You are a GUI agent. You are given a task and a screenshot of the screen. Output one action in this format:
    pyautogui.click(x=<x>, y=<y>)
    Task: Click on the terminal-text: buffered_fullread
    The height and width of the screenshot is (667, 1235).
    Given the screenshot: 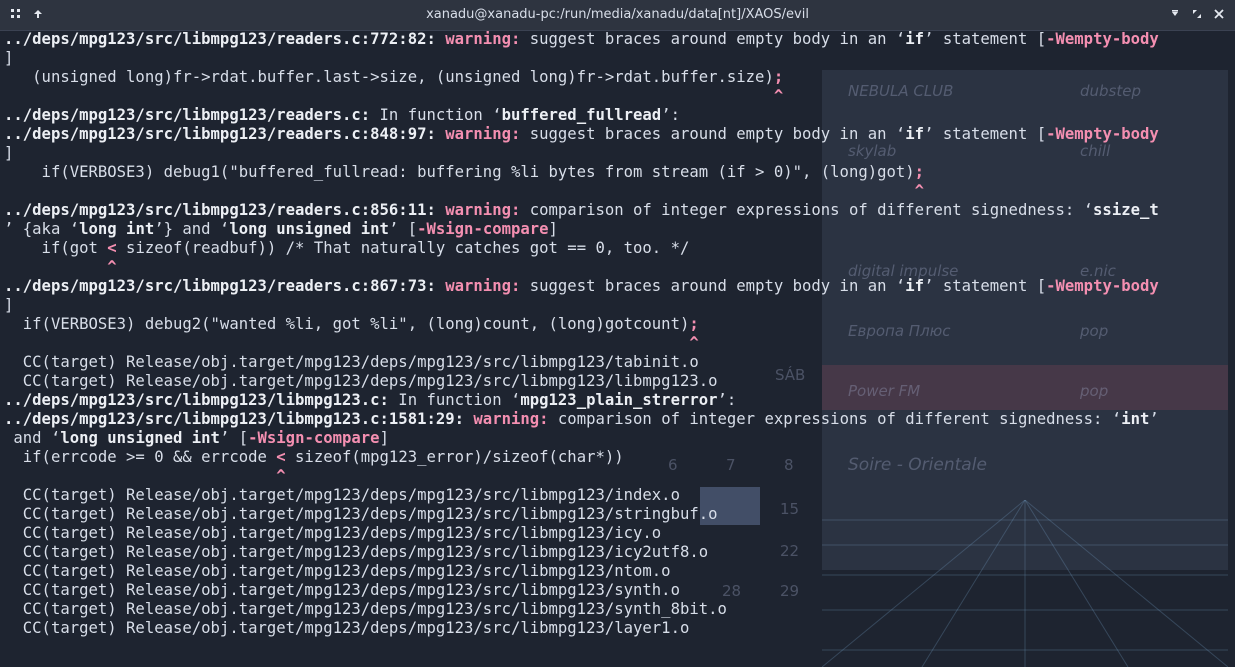 What is the action you would take?
    pyautogui.click(x=581, y=115)
    